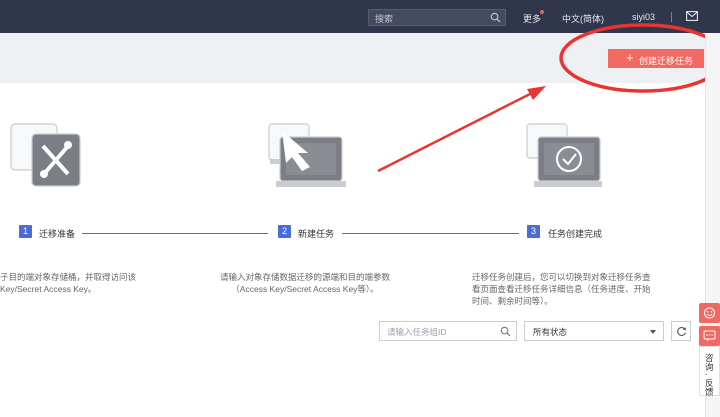 Image resolution: width=720 pixels, height=417 pixels. Describe the element at coordinates (512, 301) in the screenshot. I see `step-3-desc-line-3: 时间、剩余时间等）。` at that location.